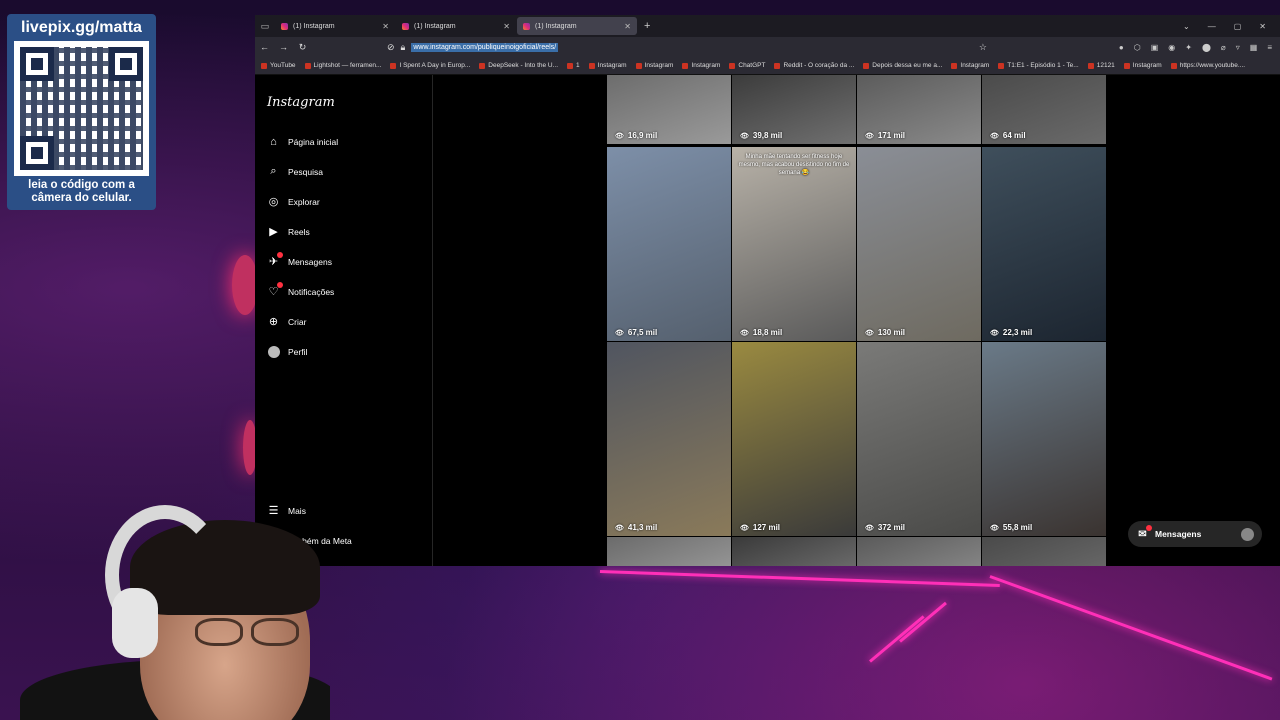 The image size is (1280, 720). What do you see at coordinates (766, 527) in the screenshot?
I see `views-label: 127 mil` at bounding box center [766, 527].